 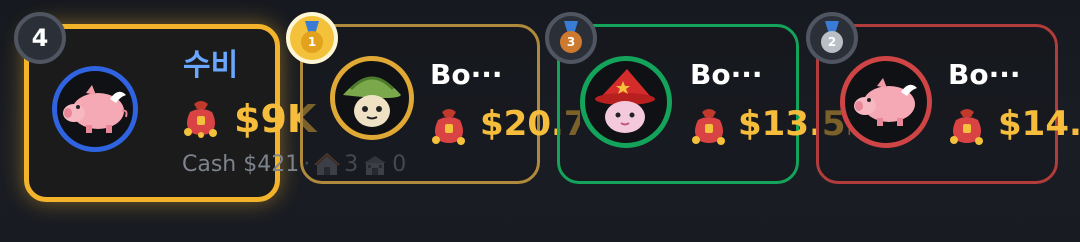 I want to click on gold-medal-icon: 1, so click(x=312, y=38).